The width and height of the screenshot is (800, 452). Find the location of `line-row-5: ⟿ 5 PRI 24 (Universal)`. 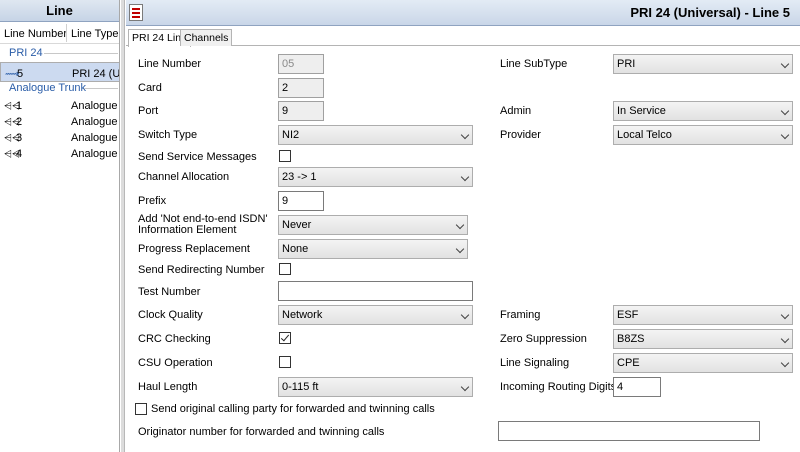

line-row-5: ⟿ 5 PRI 24 (Universal) is located at coordinates (60, 72).